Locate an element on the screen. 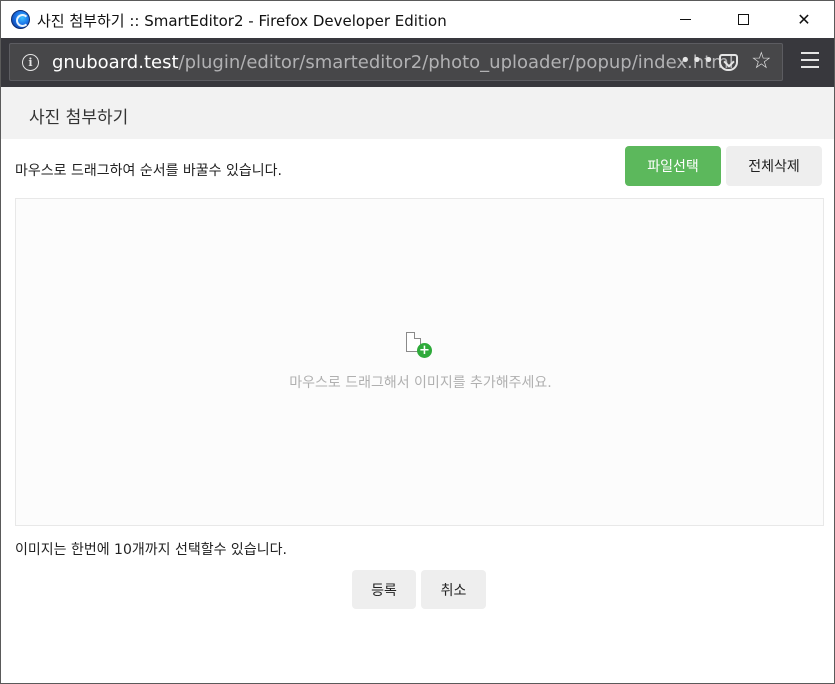 The width and height of the screenshot is (835, 684). reorder-hint: 마우스로 드래그하여 순서를 바꿀수 있습니다. is located at coordinates (148, 171).